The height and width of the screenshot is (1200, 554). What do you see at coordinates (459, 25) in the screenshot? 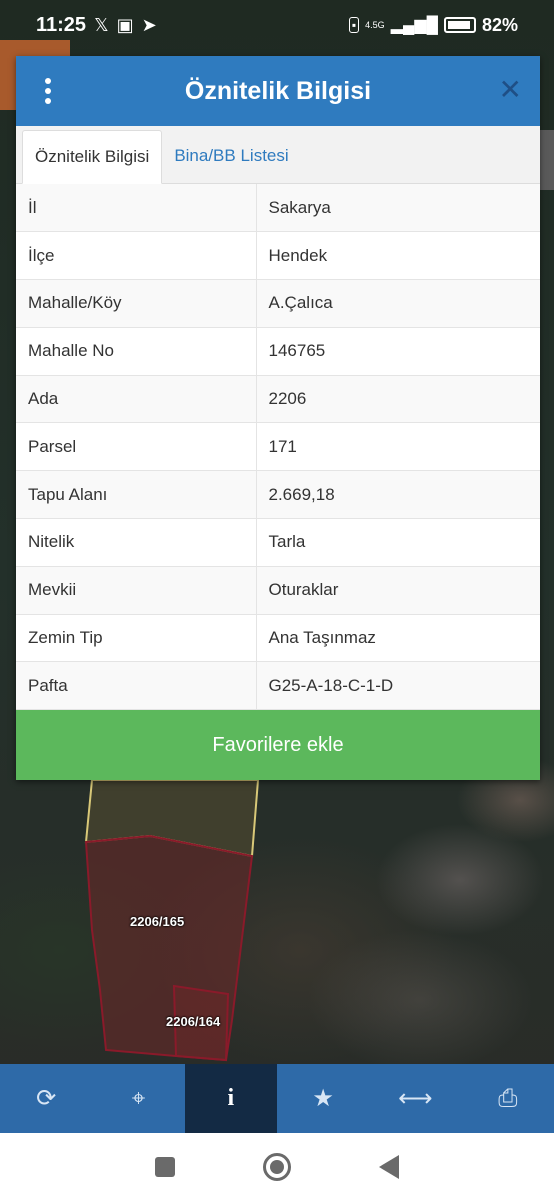
I see `battery-icon` at bounding box center [459, 25].